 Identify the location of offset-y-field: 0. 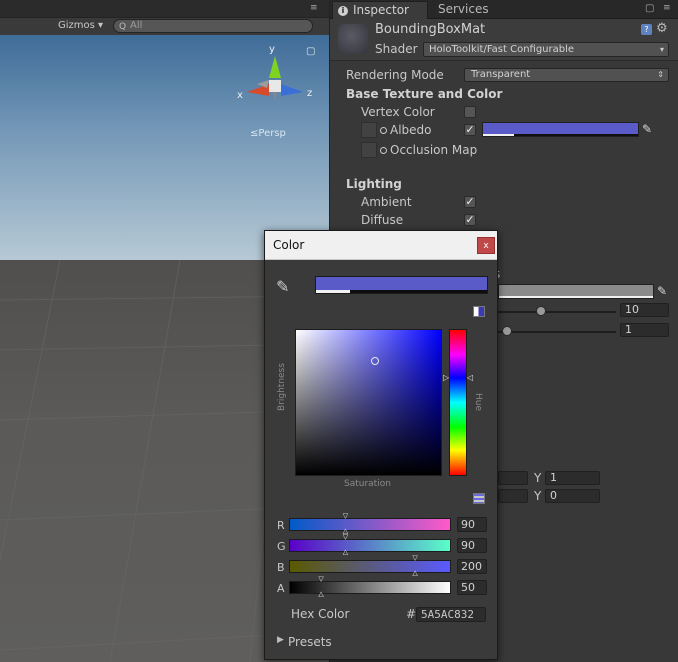
(572, 496).